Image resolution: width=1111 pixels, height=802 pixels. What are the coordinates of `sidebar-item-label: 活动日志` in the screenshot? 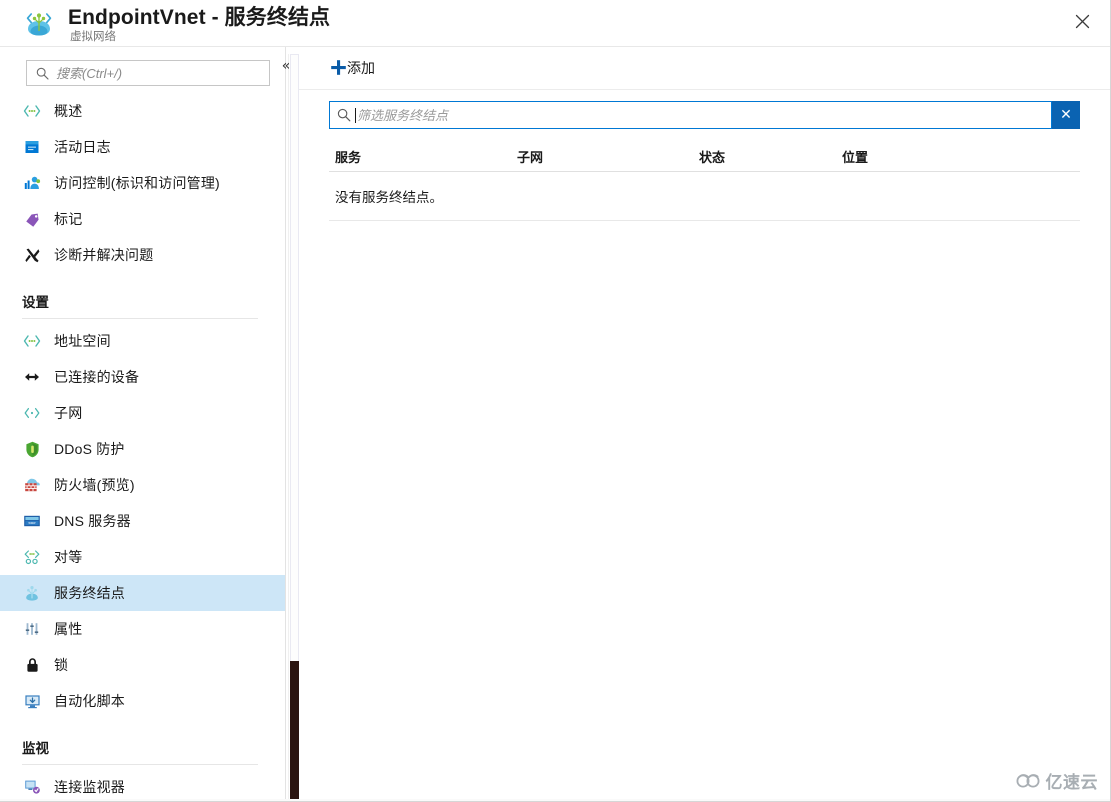 It's located at (82, 147).